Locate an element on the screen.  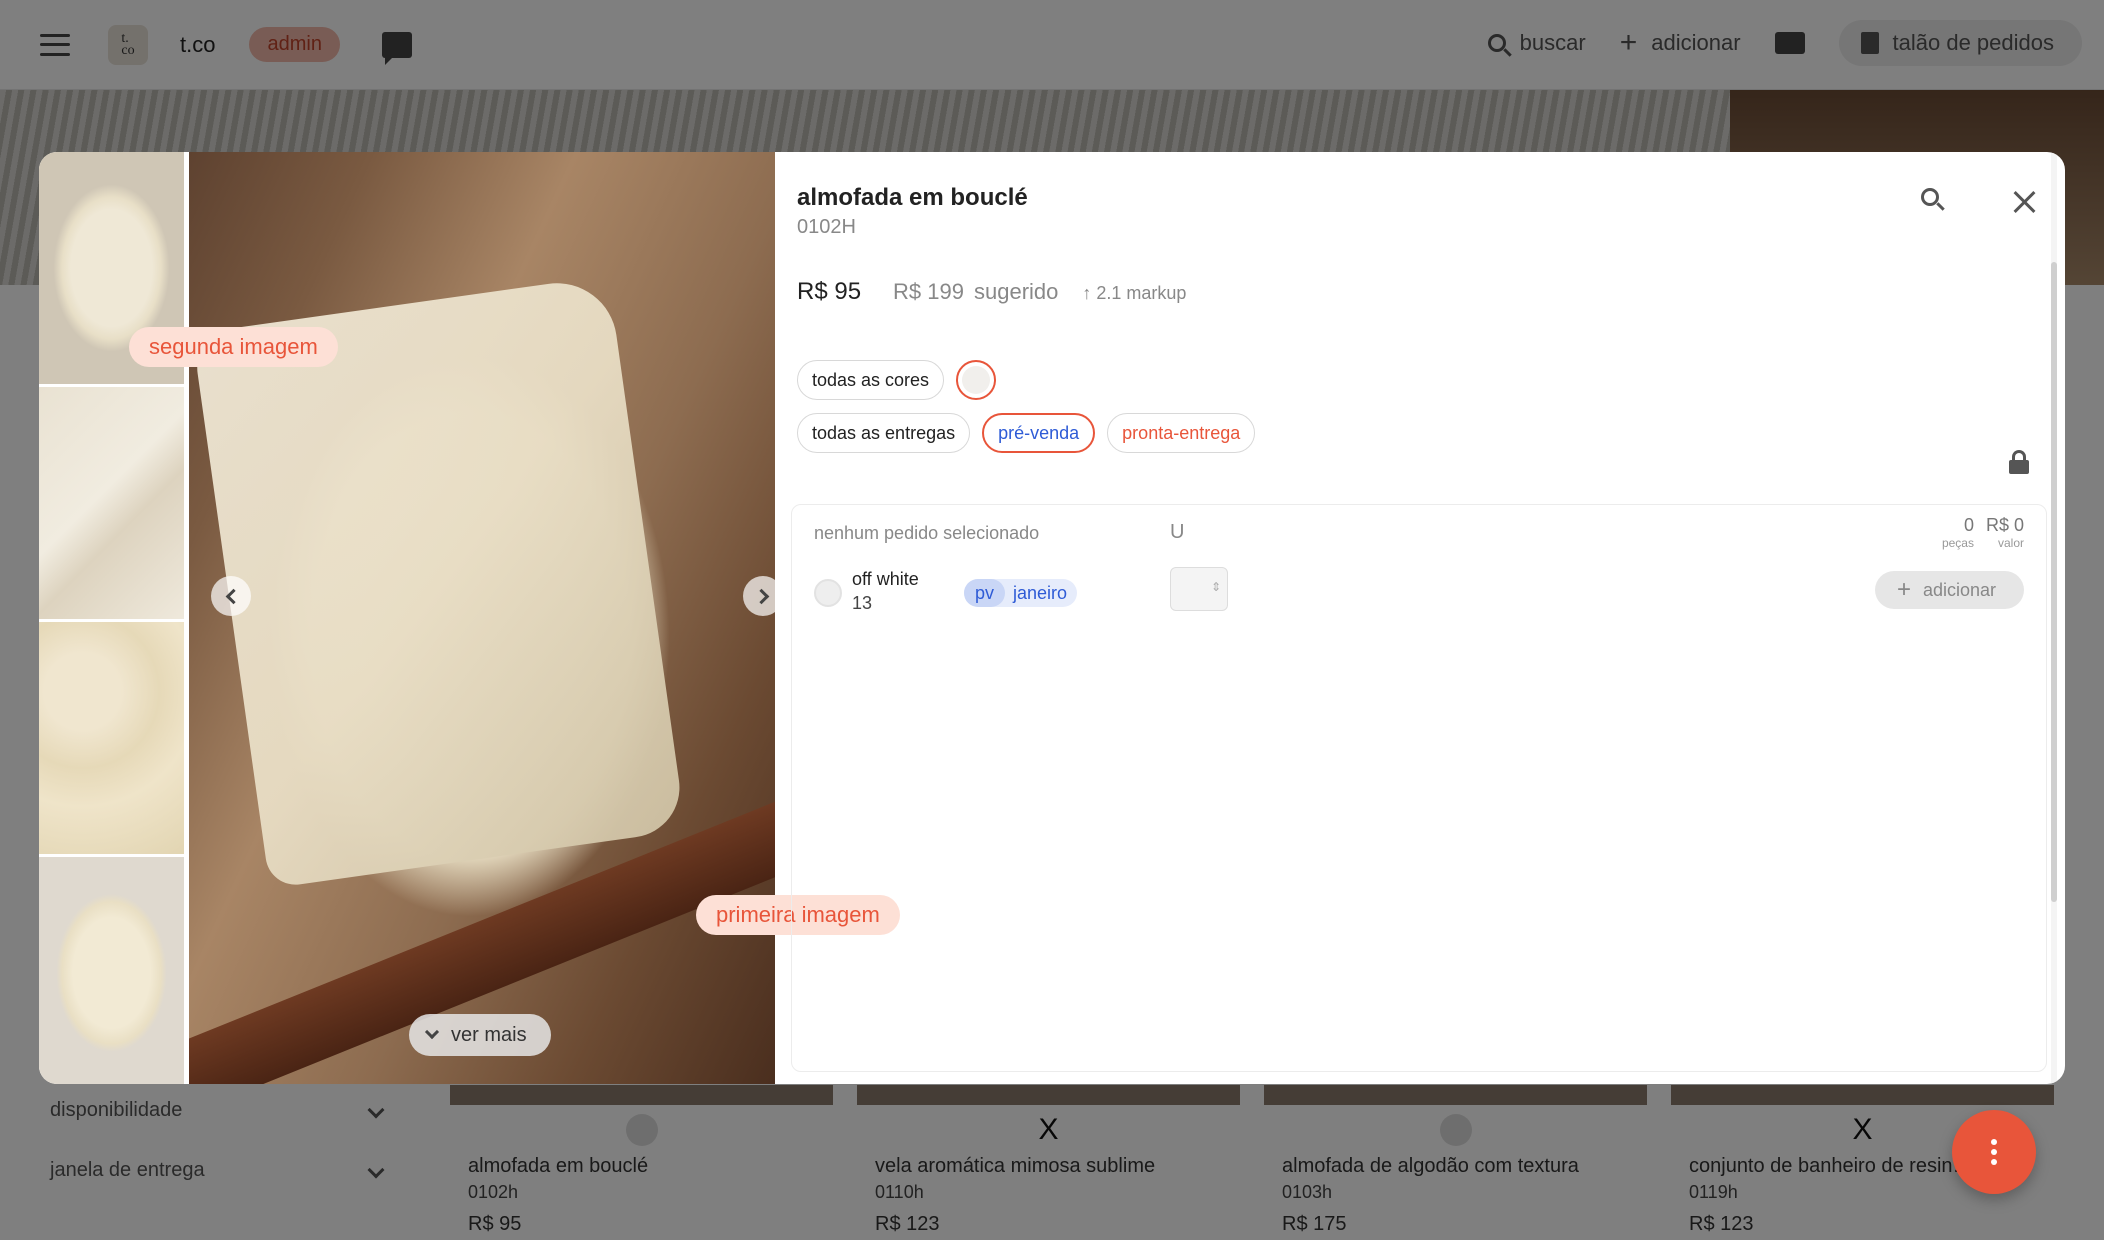
value-total: R$ 0 valor is located at coordinates (2005, 532).